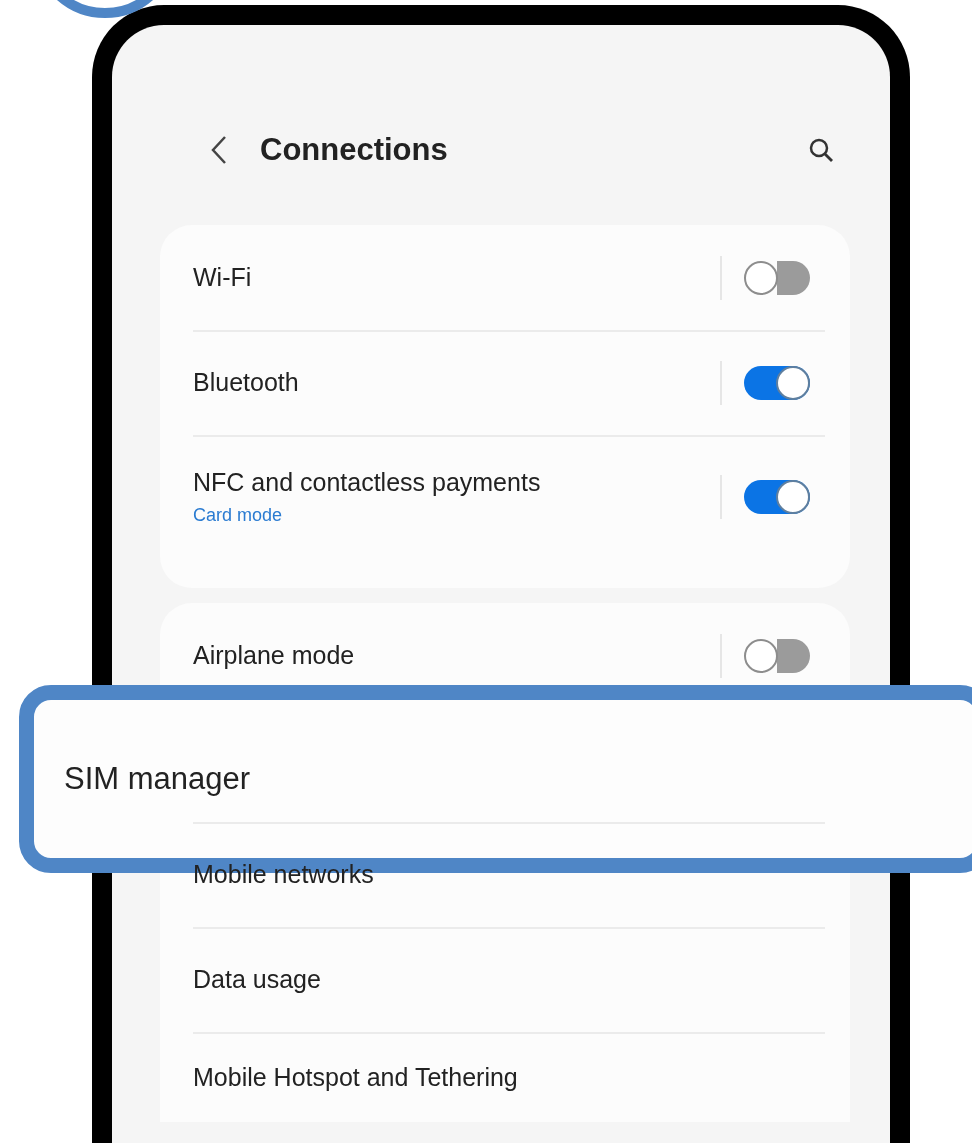 Image resolution: width=972 pixels, height=1143 pixels. What do you see at coordinates (456, 382) in the screenshot?
I see `setting-label: Bluetooth` at bounding box center [456, 382].